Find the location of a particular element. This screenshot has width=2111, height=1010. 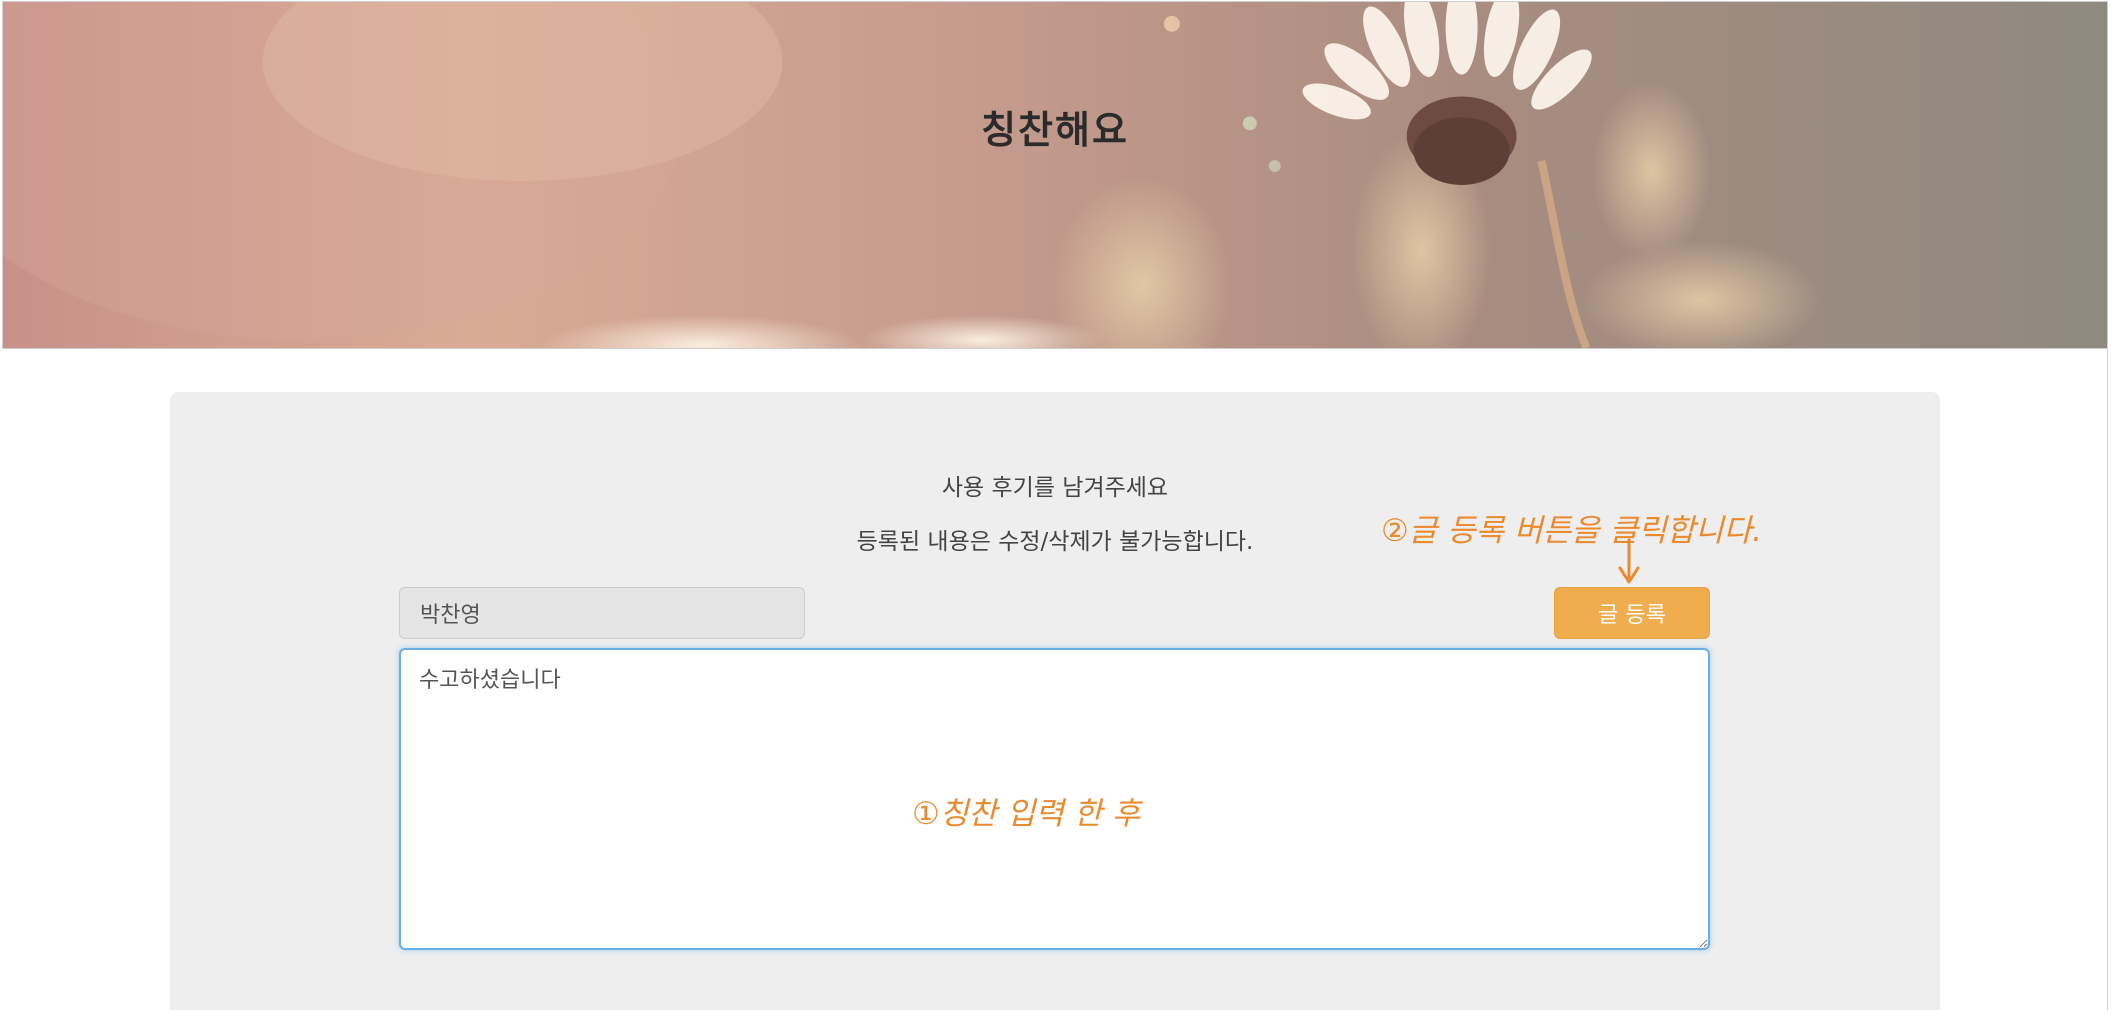

page-edge-divider is located at coordinates (2107, 679).